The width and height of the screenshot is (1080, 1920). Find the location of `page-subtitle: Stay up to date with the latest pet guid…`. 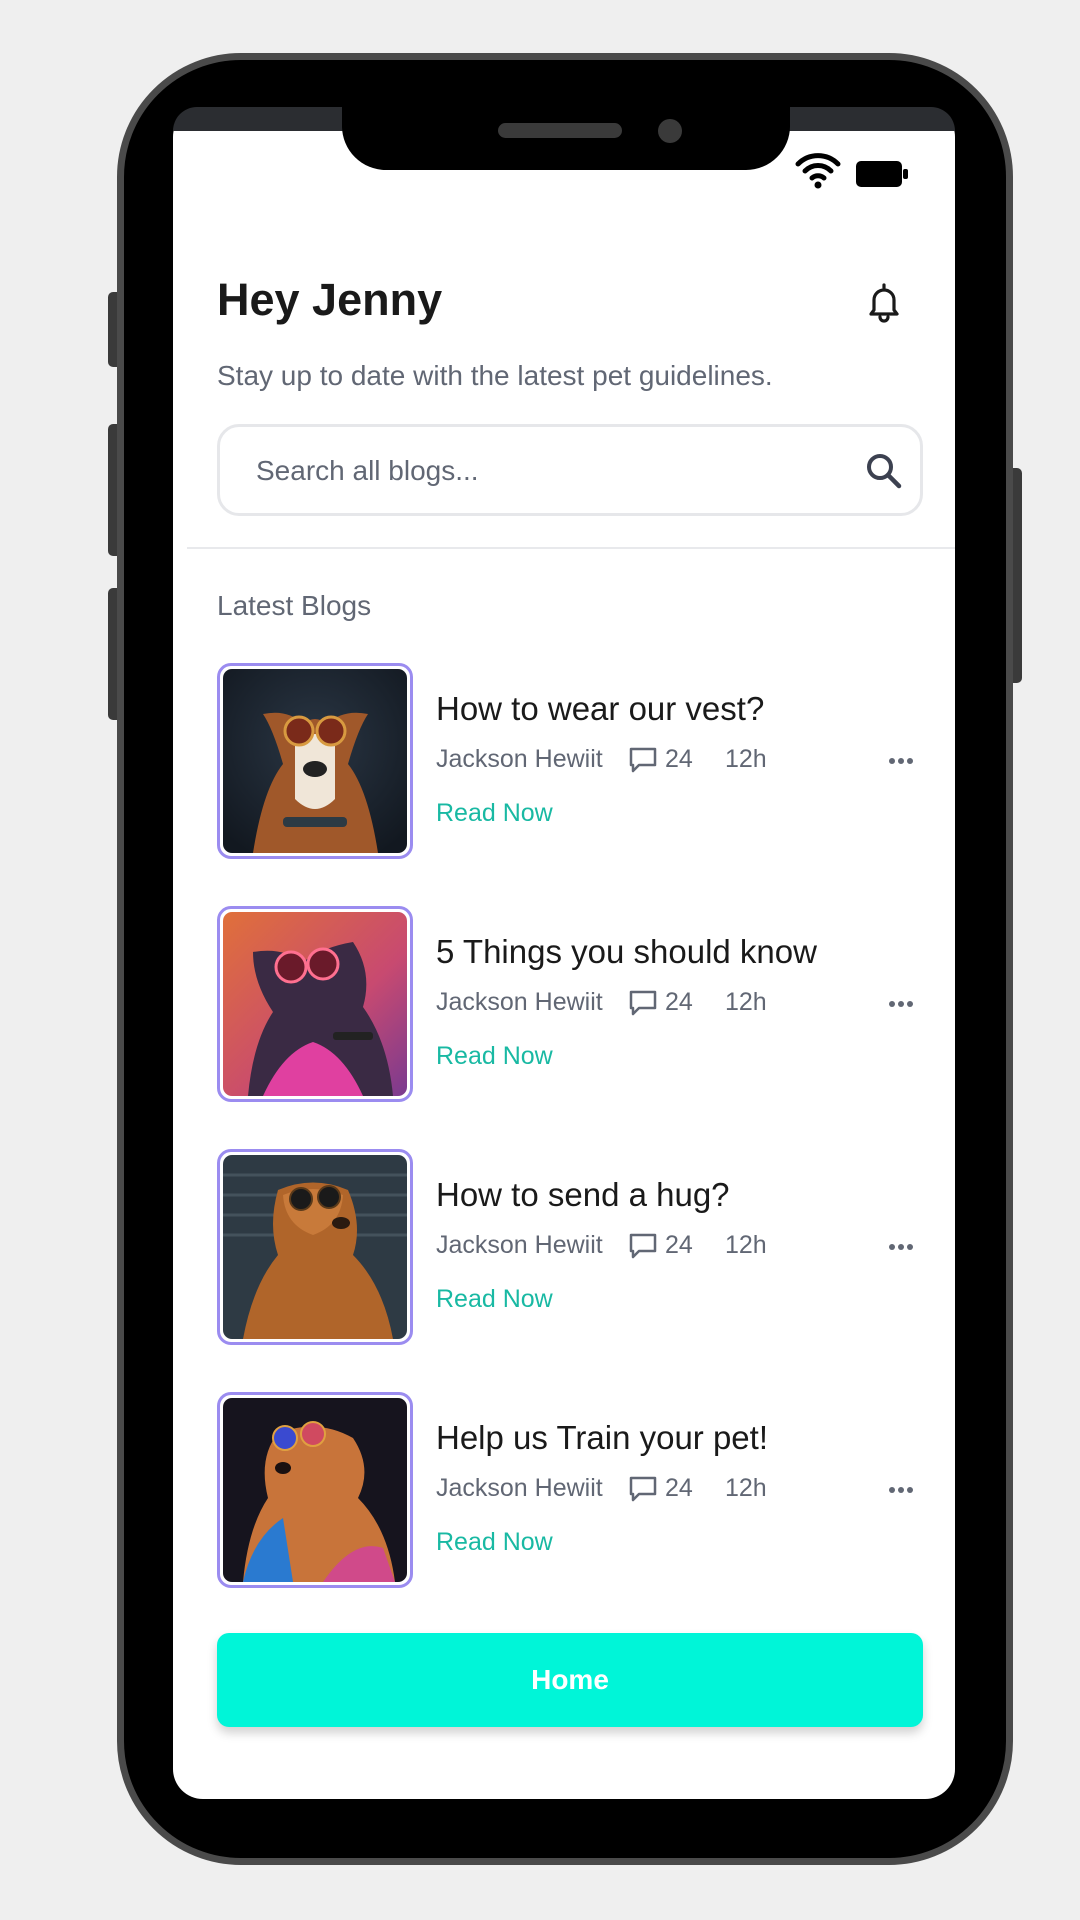

page-subtitle: Stay up to date with the latest pet guid… is located at coordinates (495, 375).